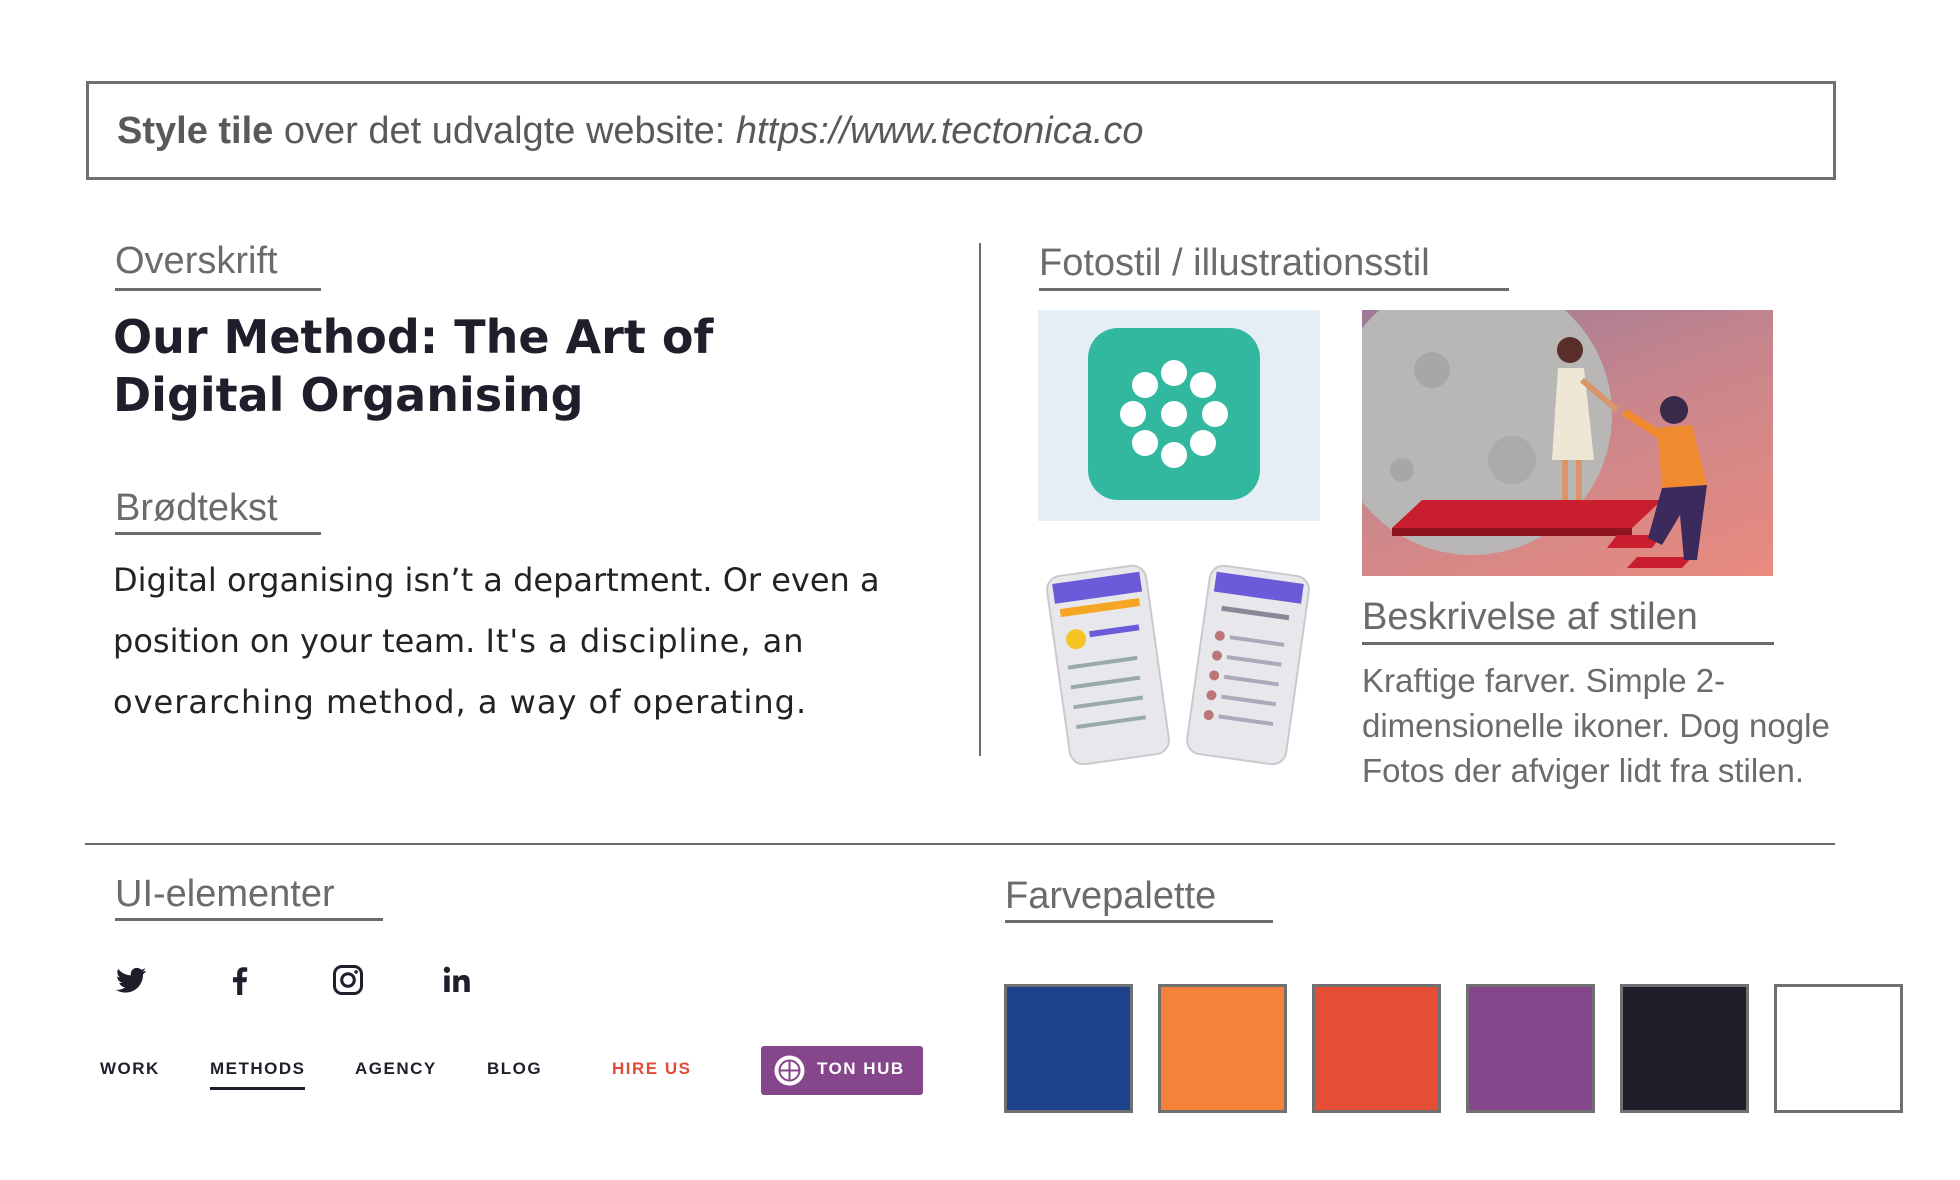 The height and width of the screenshot is (1180, 1960). Describe the element at coordinates (789, 1070) in the screenshot. I see `ton-hub-logo-icon` at that location.